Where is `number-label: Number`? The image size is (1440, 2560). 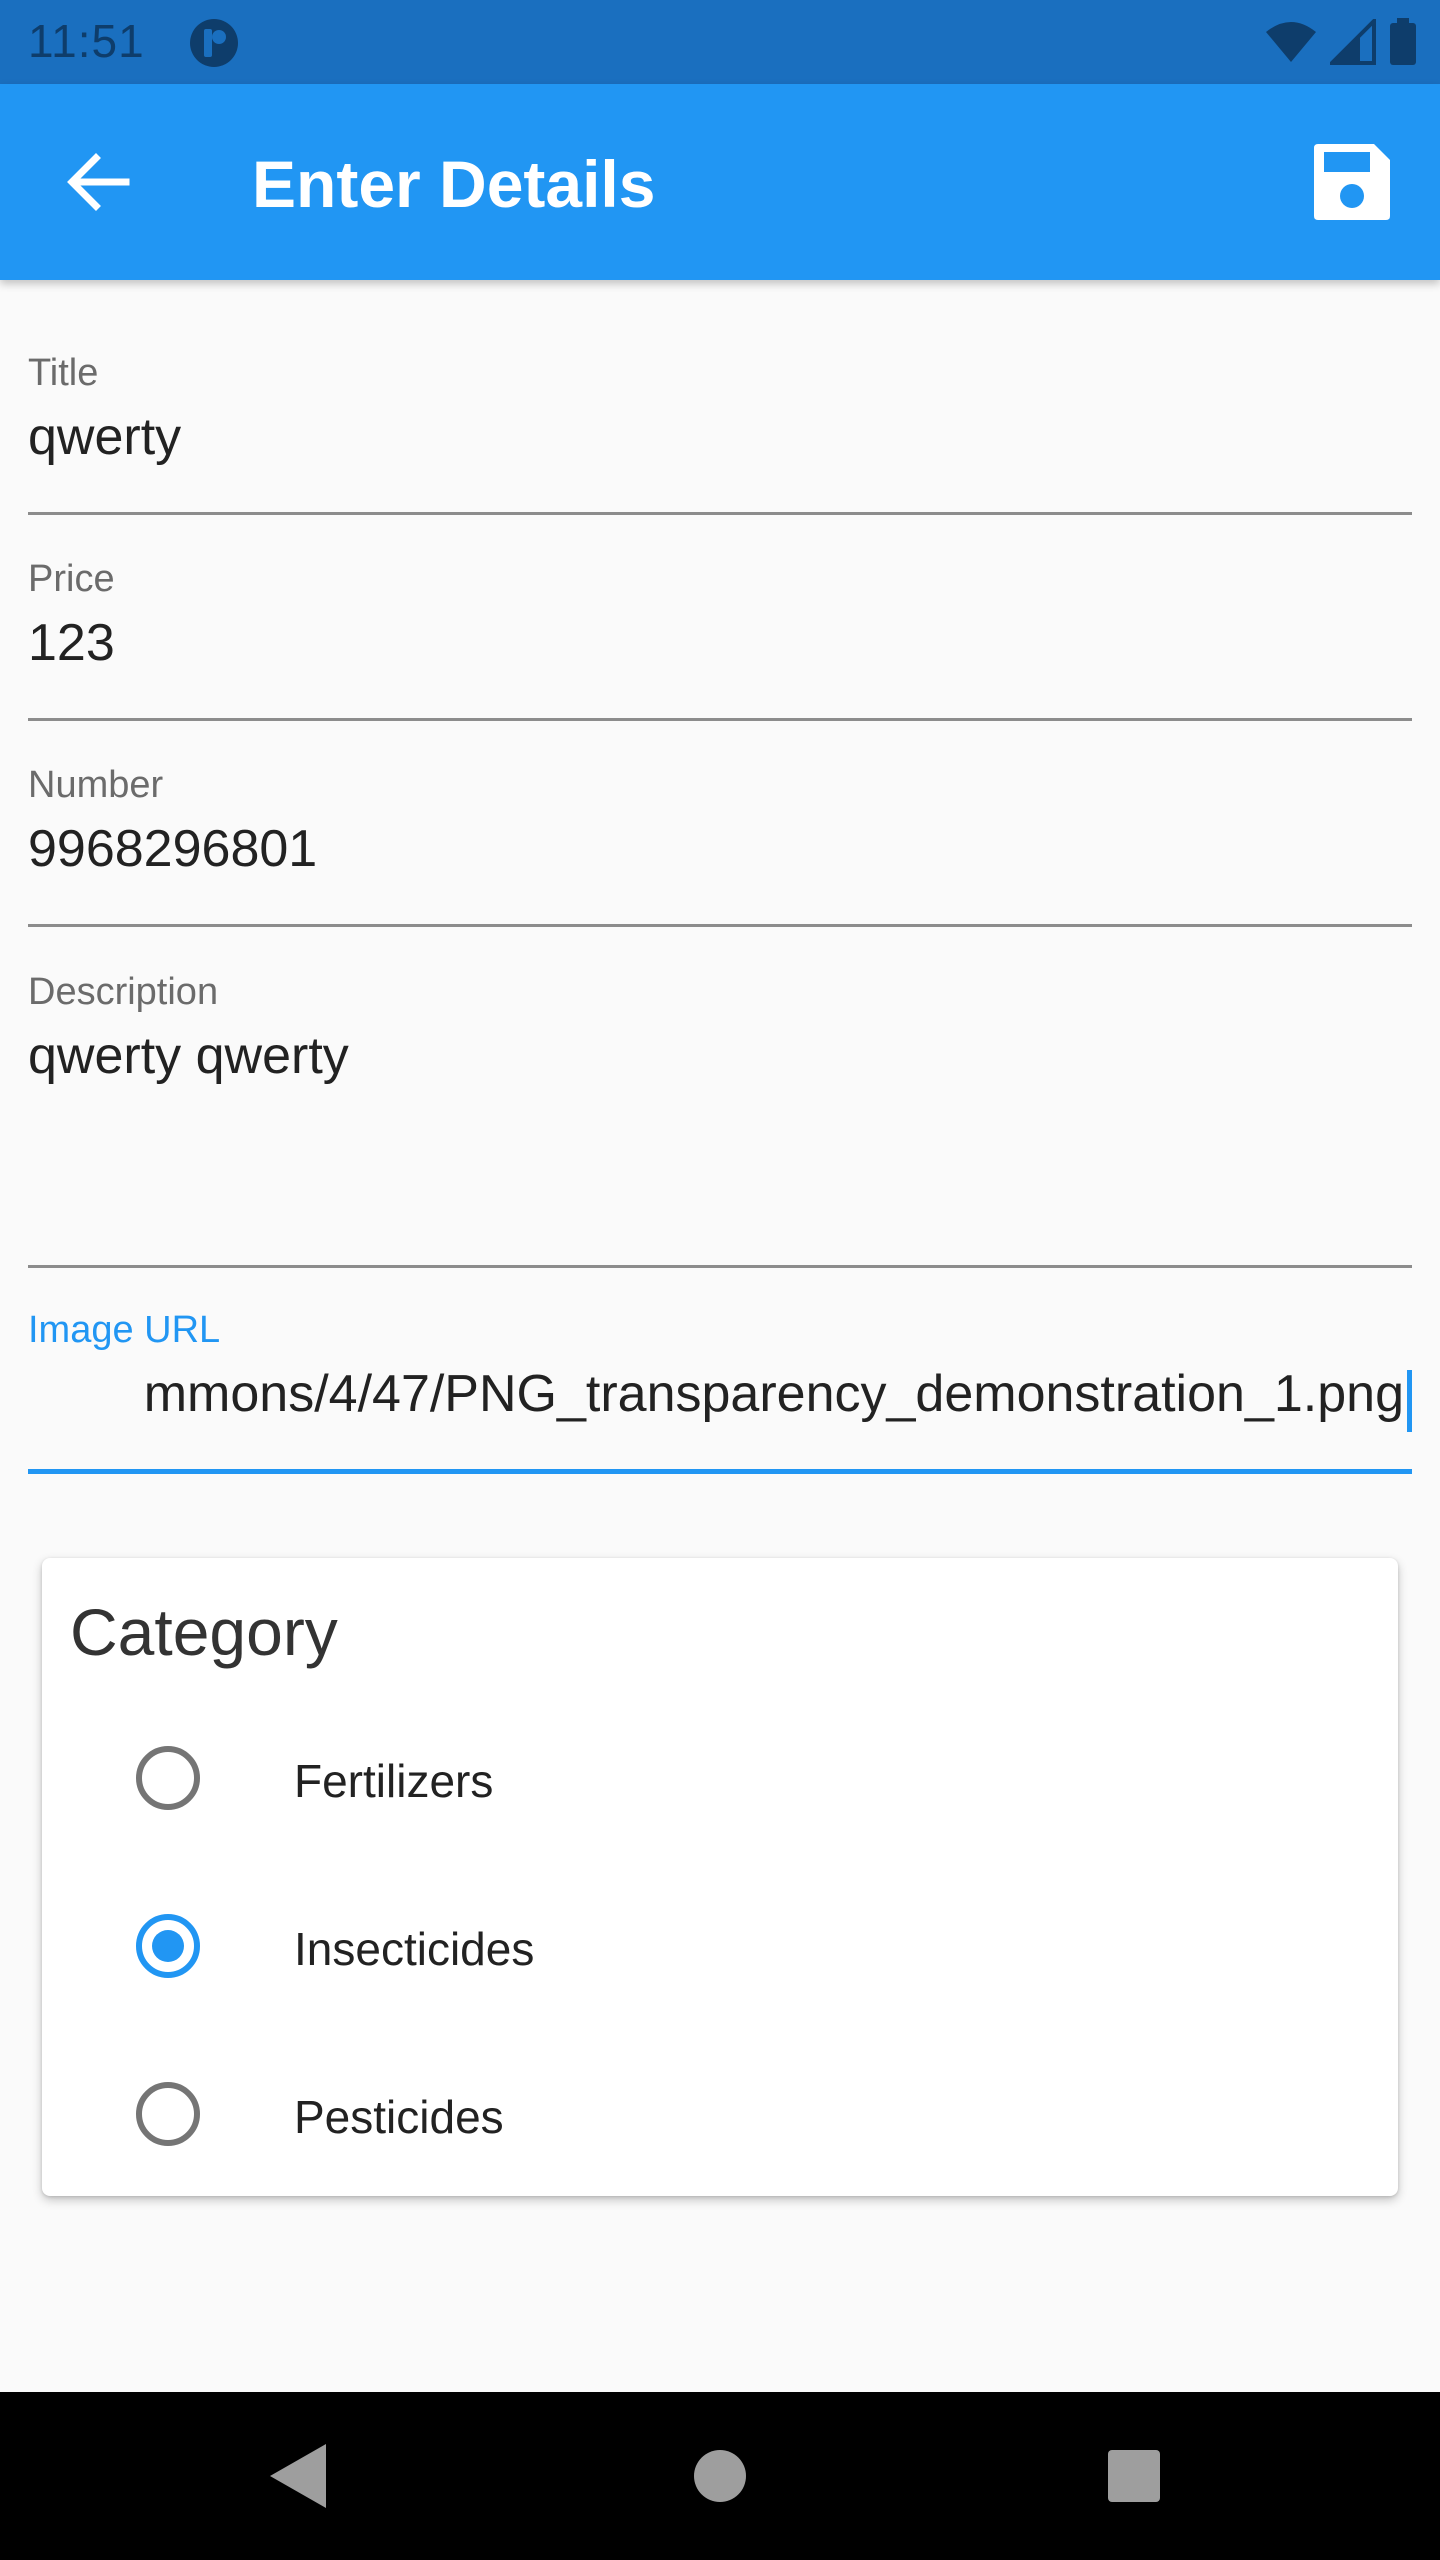
number-label: Number is located at coordinates (96, 785).